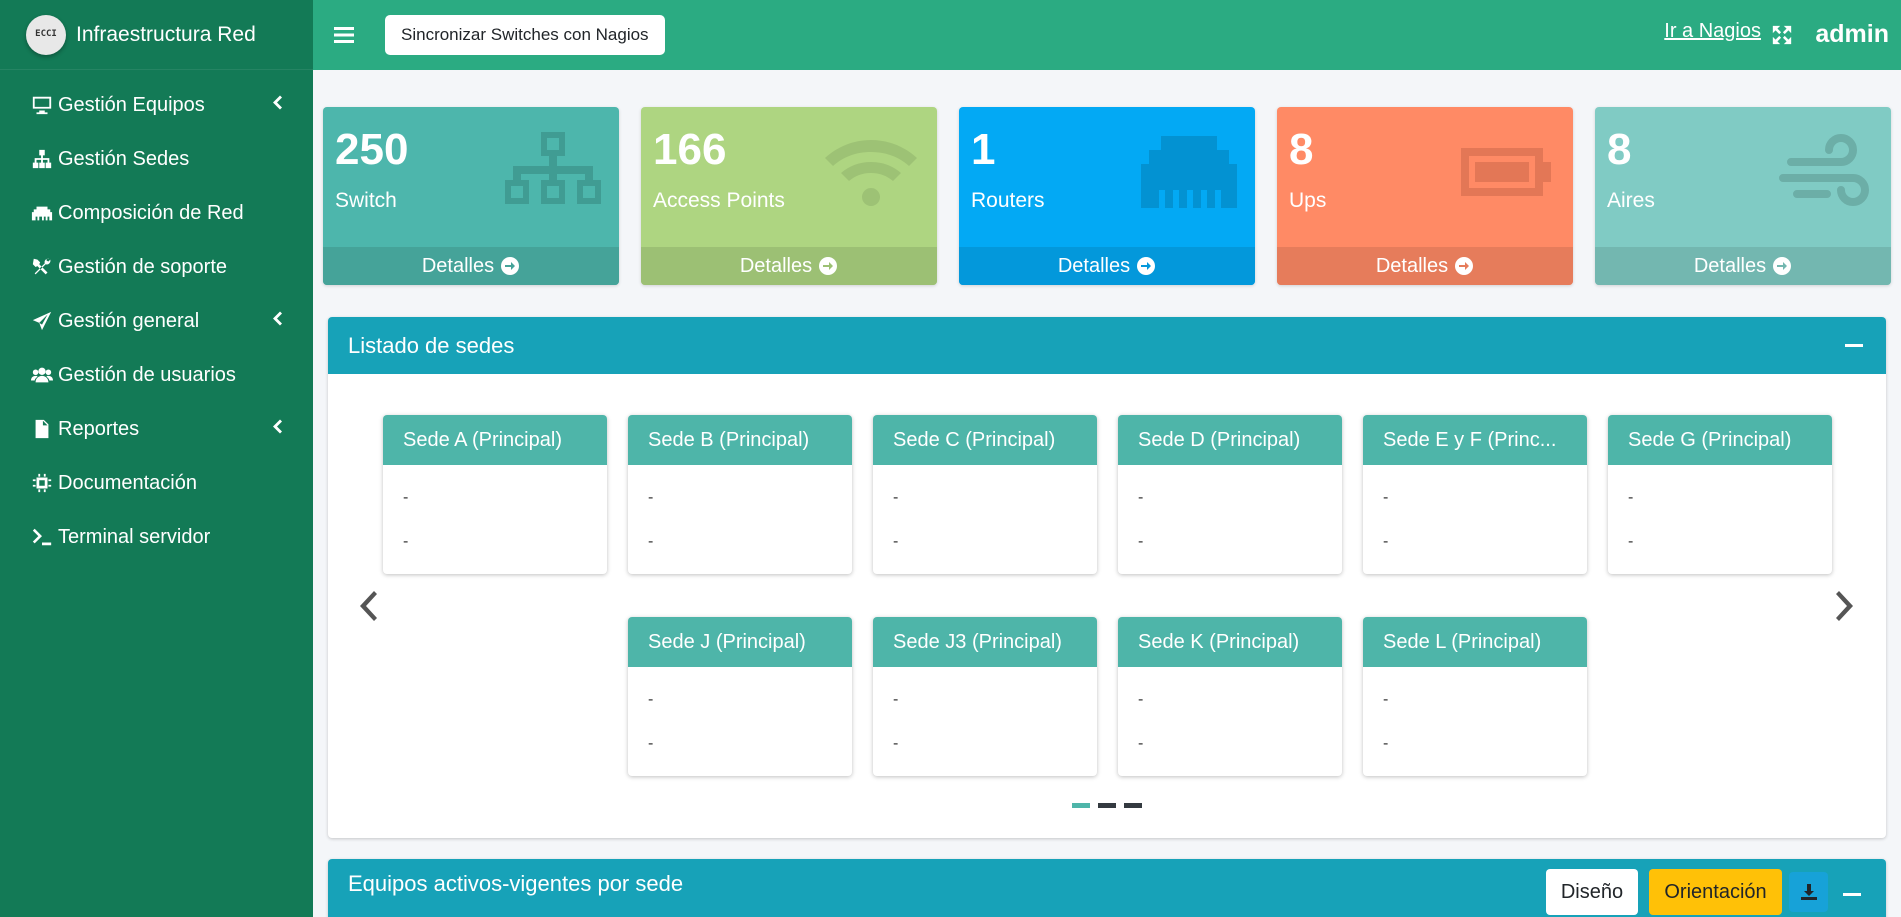 Image resolution: width=1901 pixels, height=917 pixels. What do you see at coordinates (1720, 494) in the screenshot?
I see `sede-card-g: Sede G (Principal) - -` at bounding box center [1720, 494].